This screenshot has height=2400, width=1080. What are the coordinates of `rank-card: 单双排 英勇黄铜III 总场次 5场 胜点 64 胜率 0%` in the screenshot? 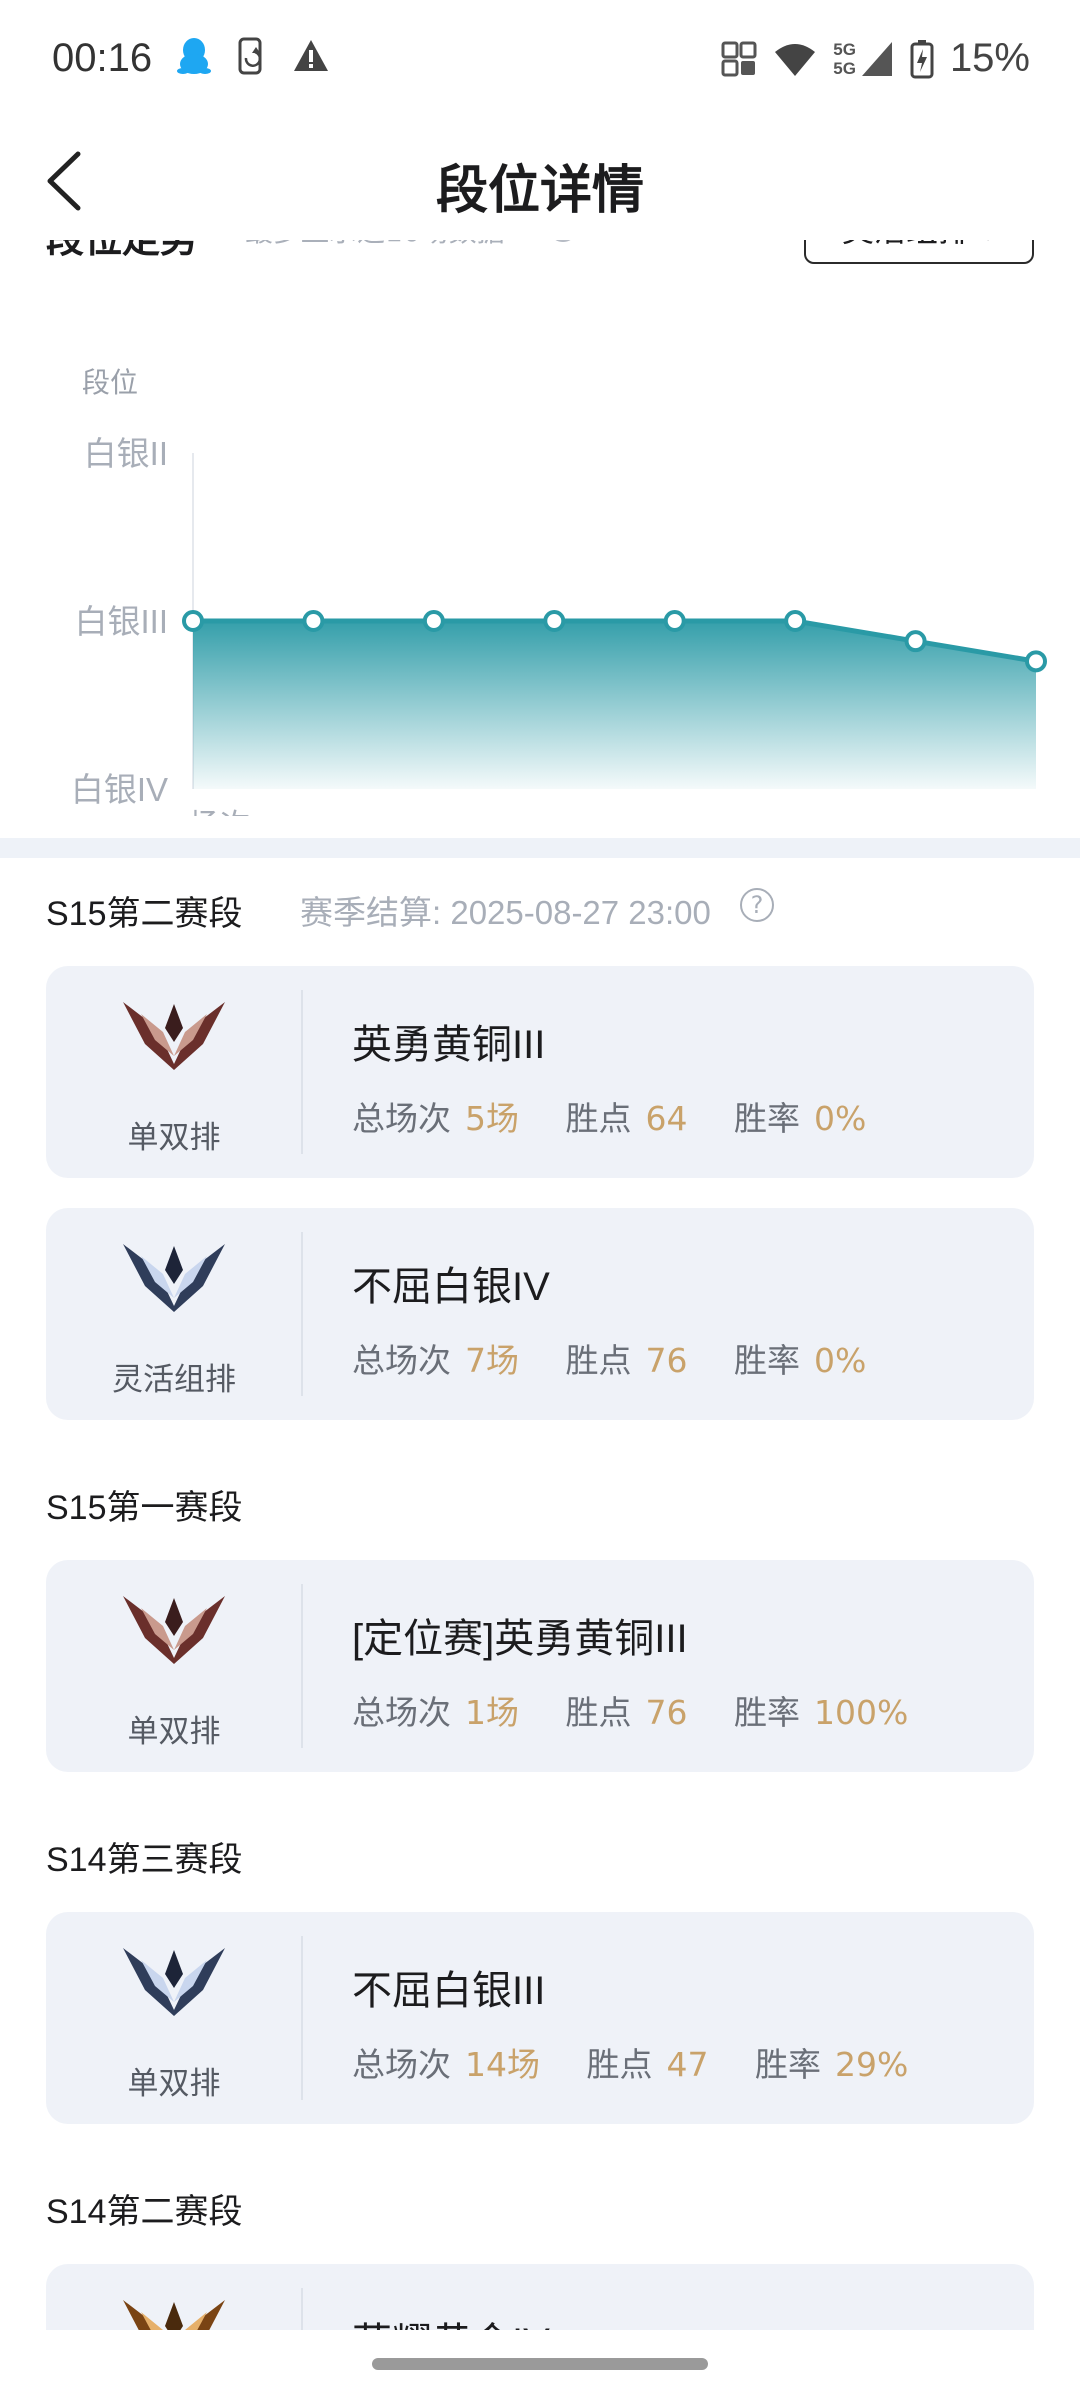 It's located at (540, 1072).